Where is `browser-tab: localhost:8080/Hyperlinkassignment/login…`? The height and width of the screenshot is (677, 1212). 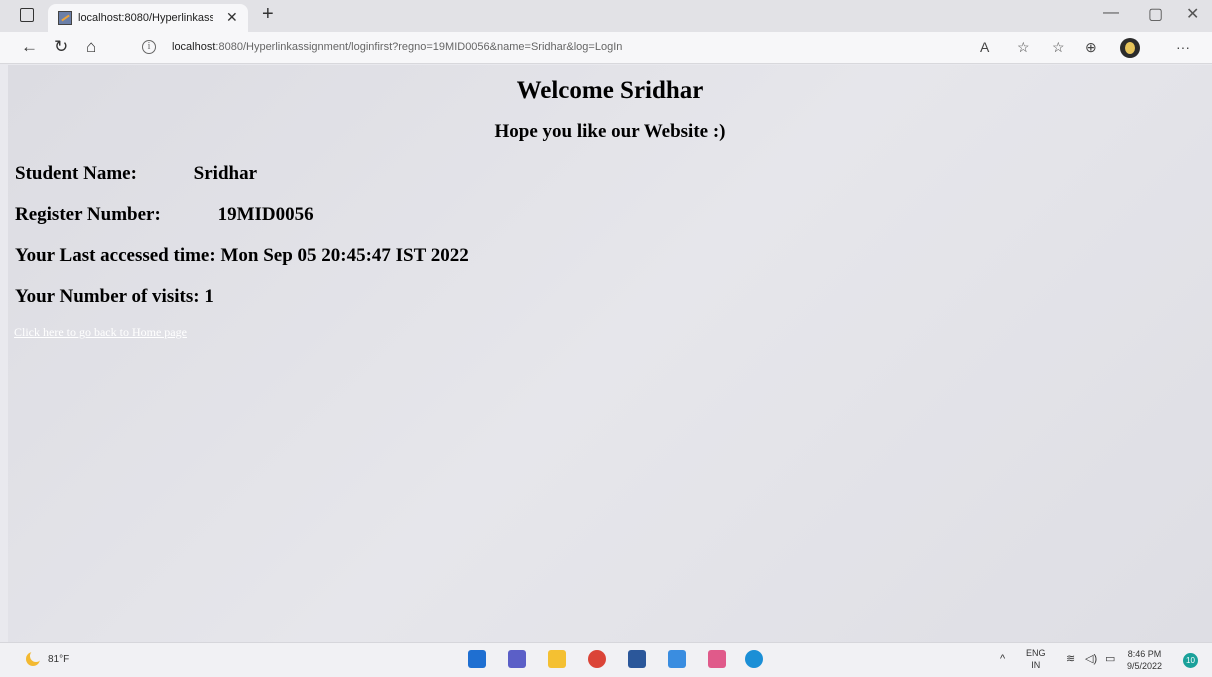
browser-tab: localhost:8080/Hyperlinkassignment/login… is located at coordinates (148, 18).